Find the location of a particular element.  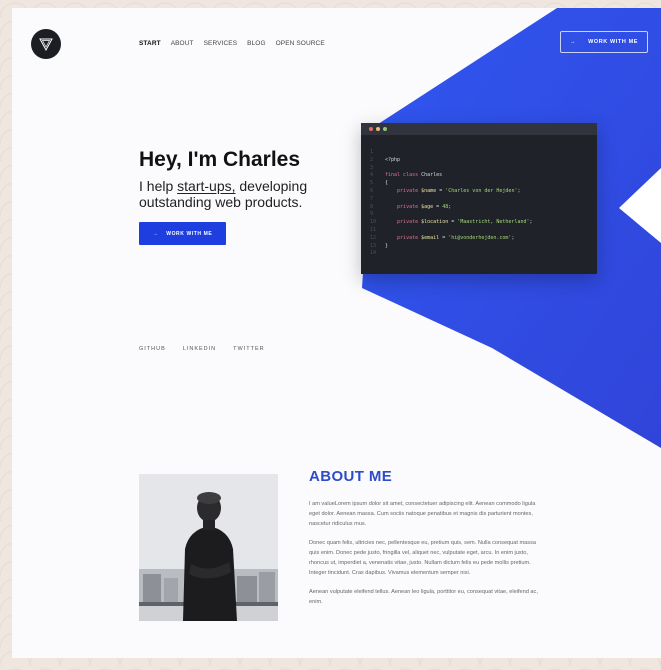

code-token: $email is located at coordinates (430, 237).